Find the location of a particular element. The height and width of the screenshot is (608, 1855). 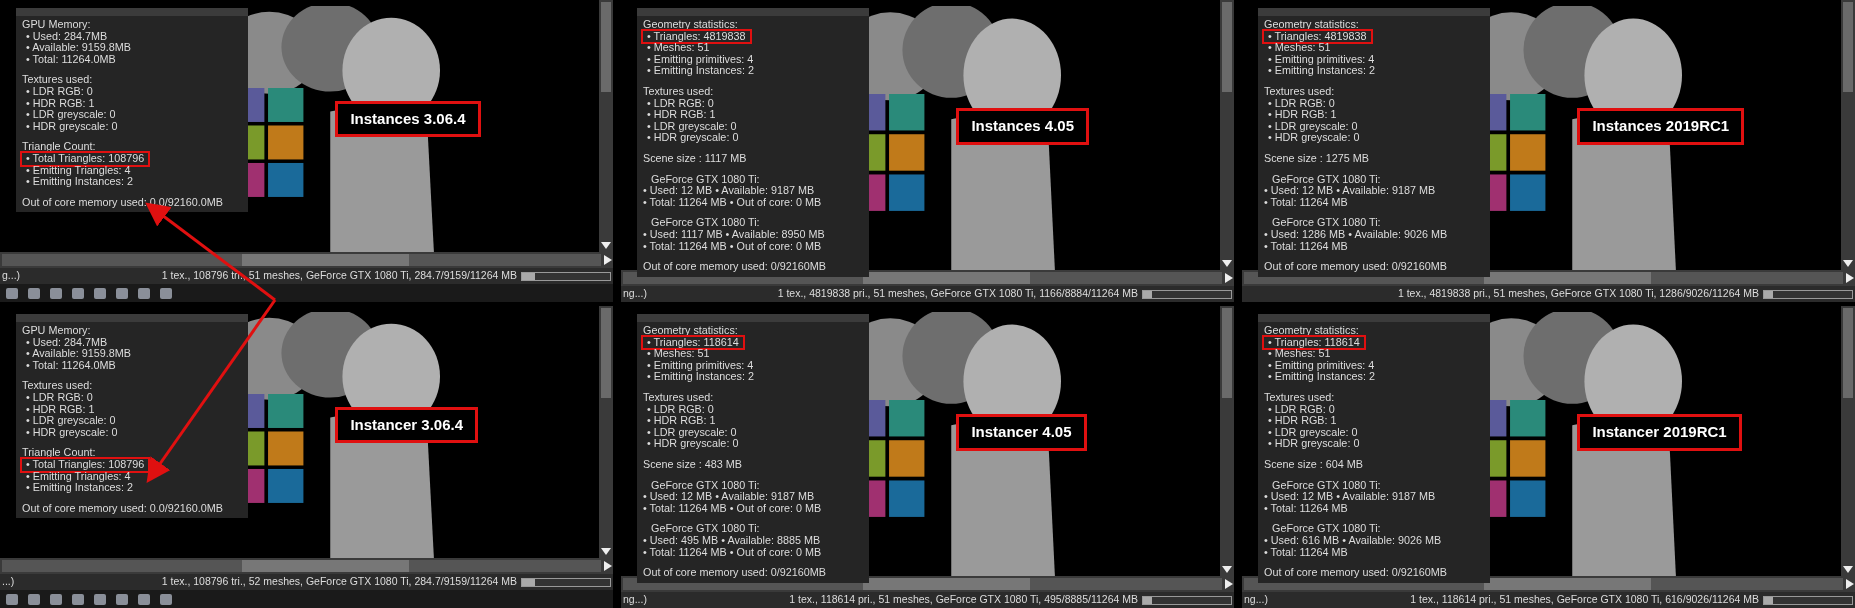

stats-line: • HDR RGB: 1 is located at coordinates (681, 115).